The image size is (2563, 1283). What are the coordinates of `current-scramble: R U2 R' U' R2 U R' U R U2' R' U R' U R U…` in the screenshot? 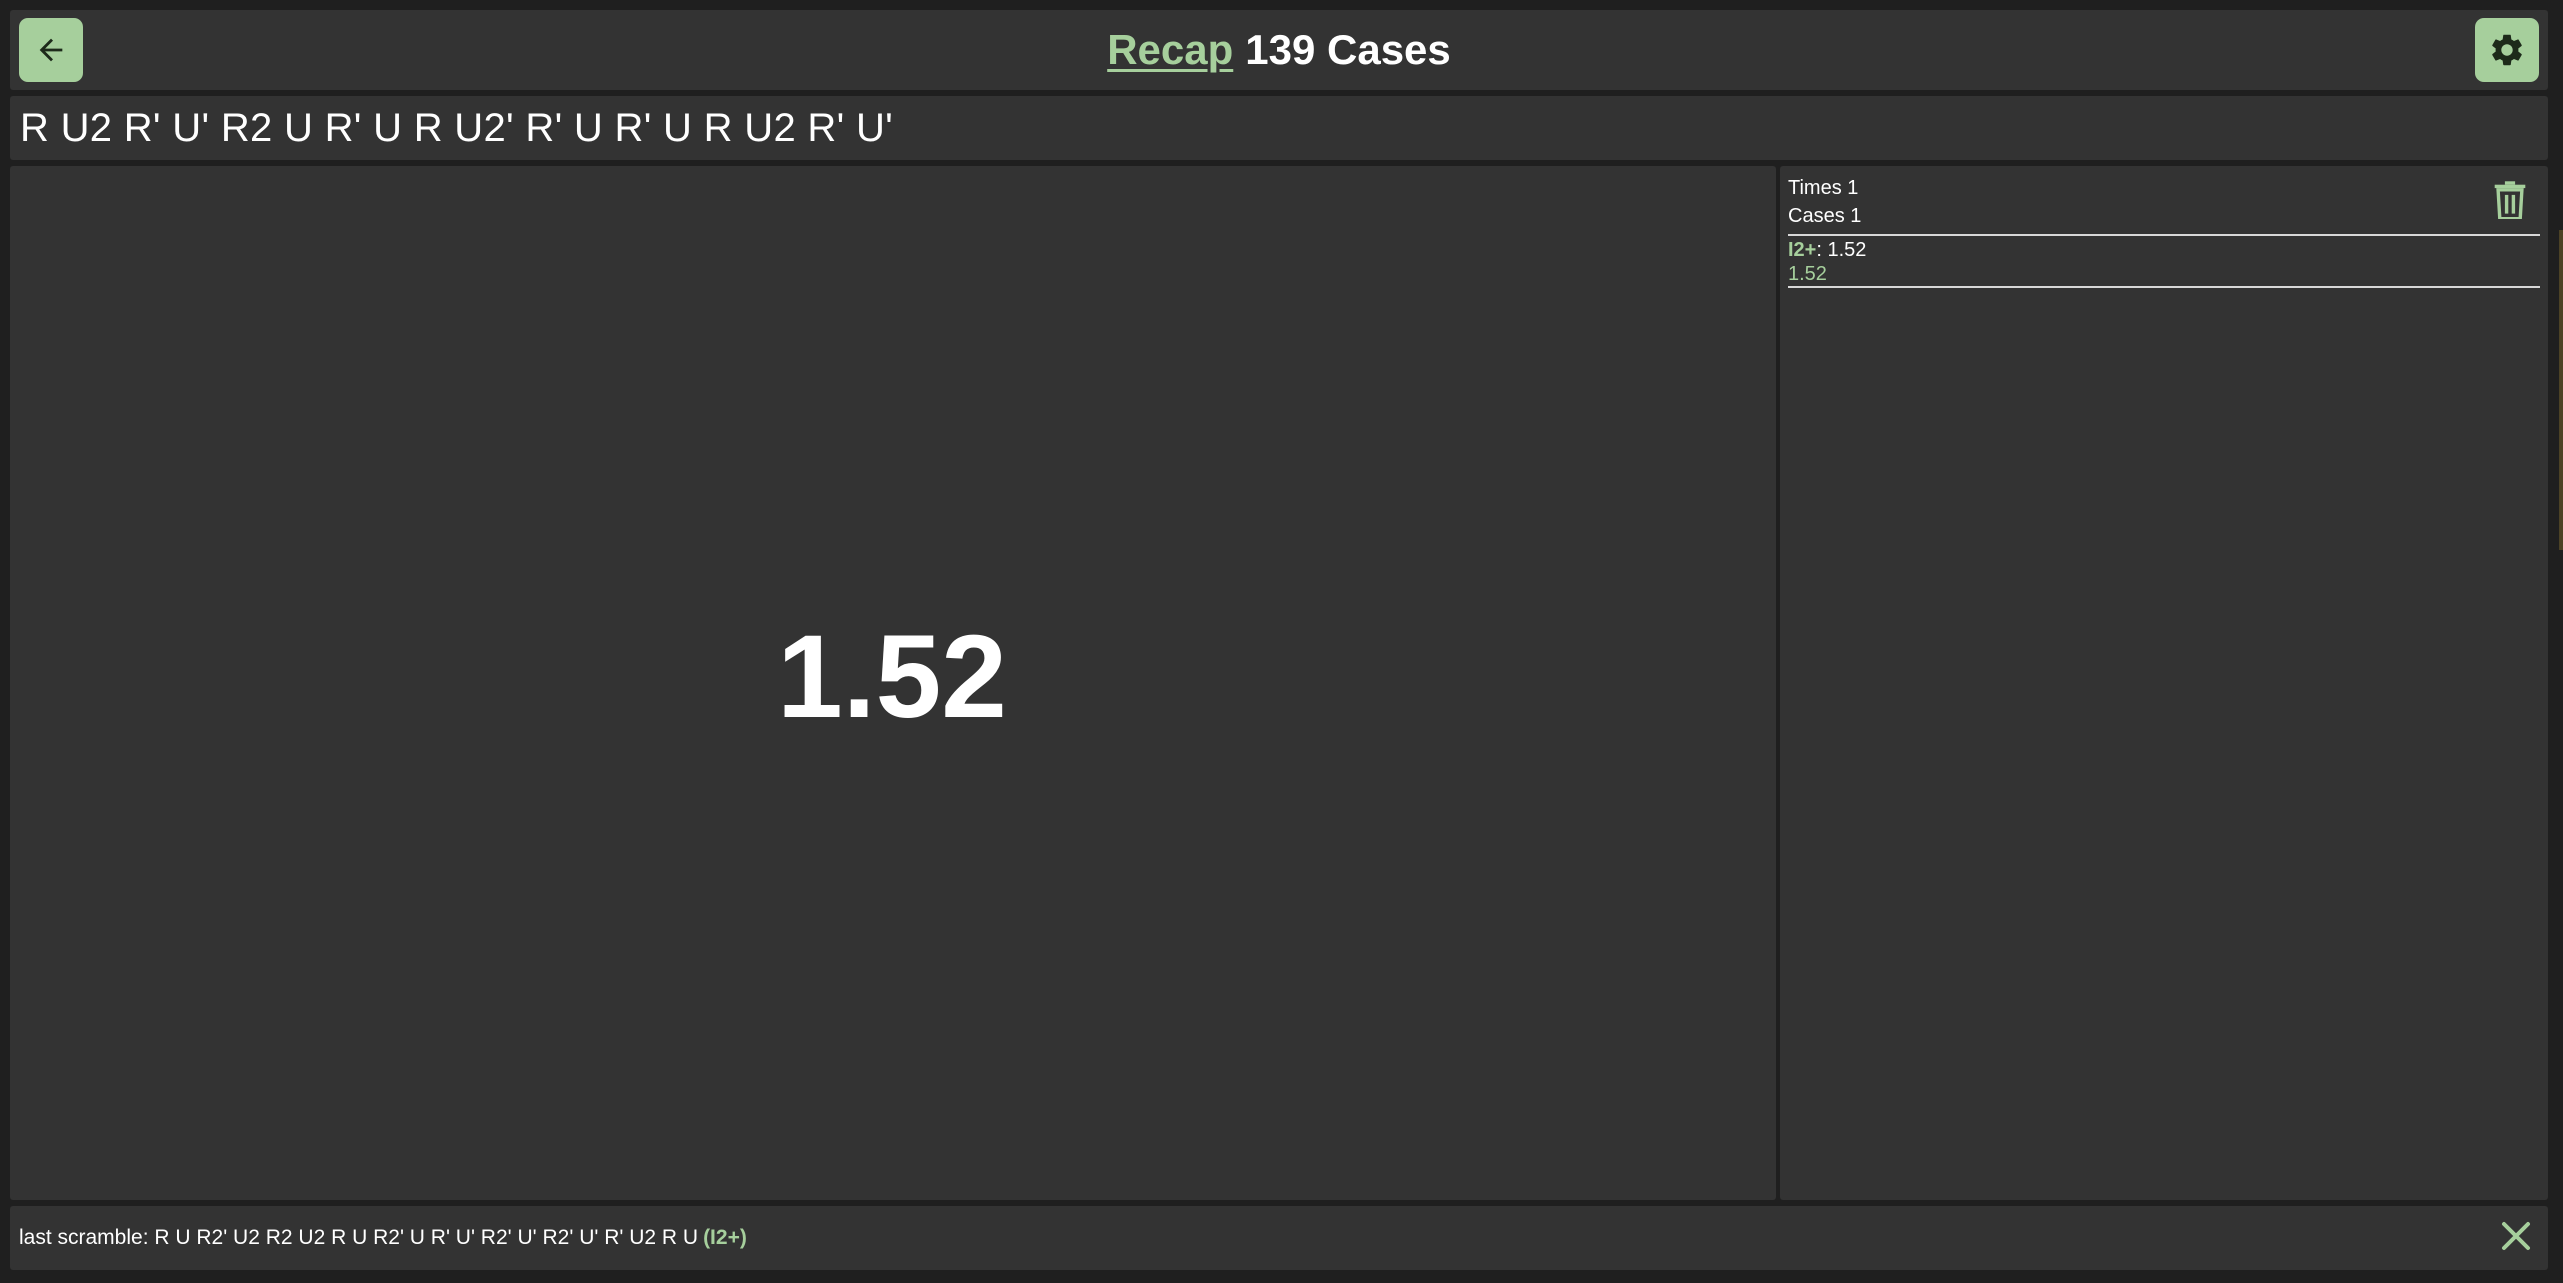 It's located at (457, 127).